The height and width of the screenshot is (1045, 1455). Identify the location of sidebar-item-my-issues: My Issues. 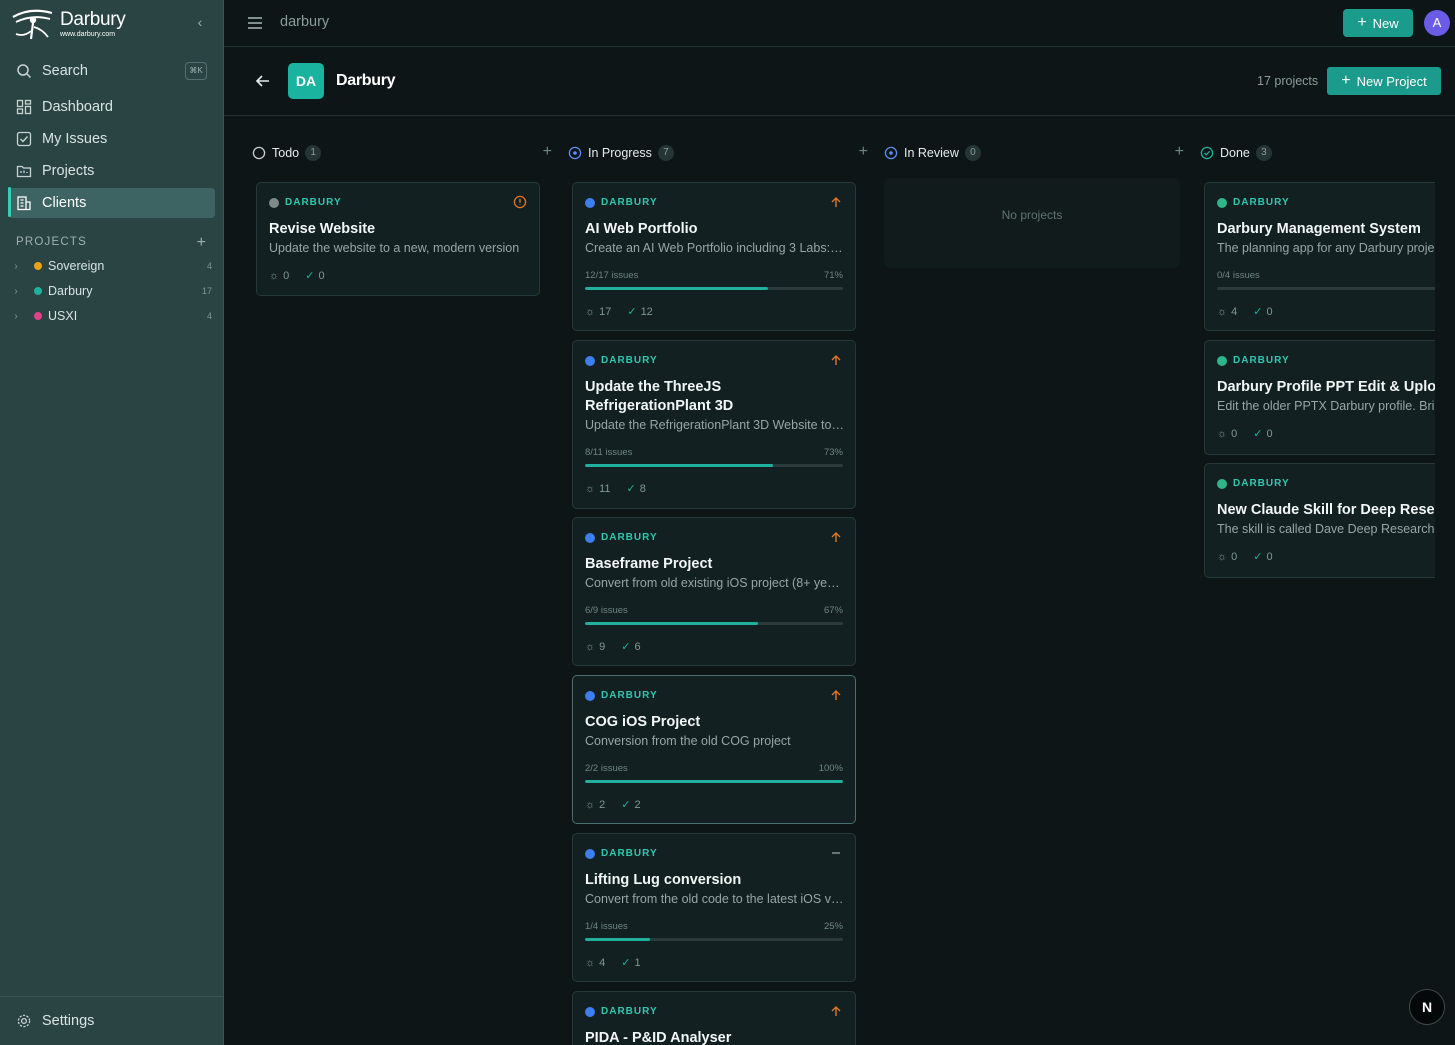
(111, 139).